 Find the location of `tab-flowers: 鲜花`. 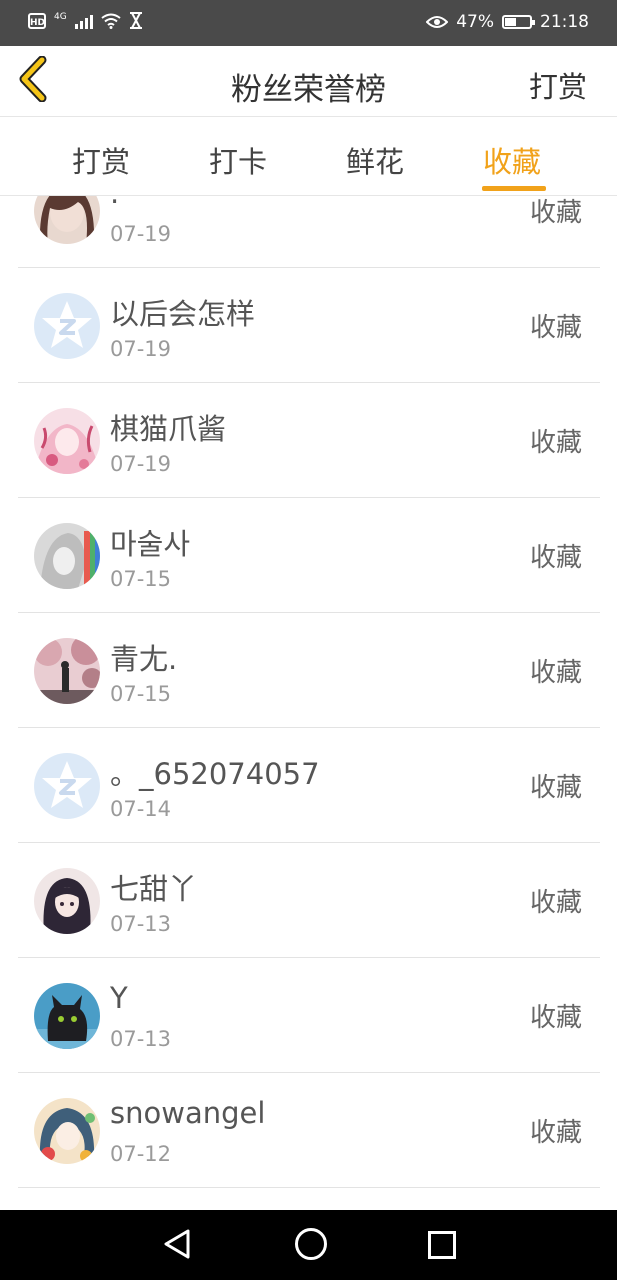

tab-flowers: 鲜花 is located at coordinates (375, 160).